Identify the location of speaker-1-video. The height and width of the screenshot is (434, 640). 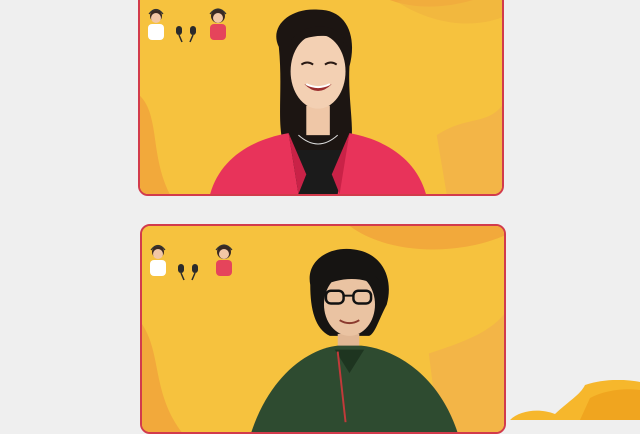
(318, 101).